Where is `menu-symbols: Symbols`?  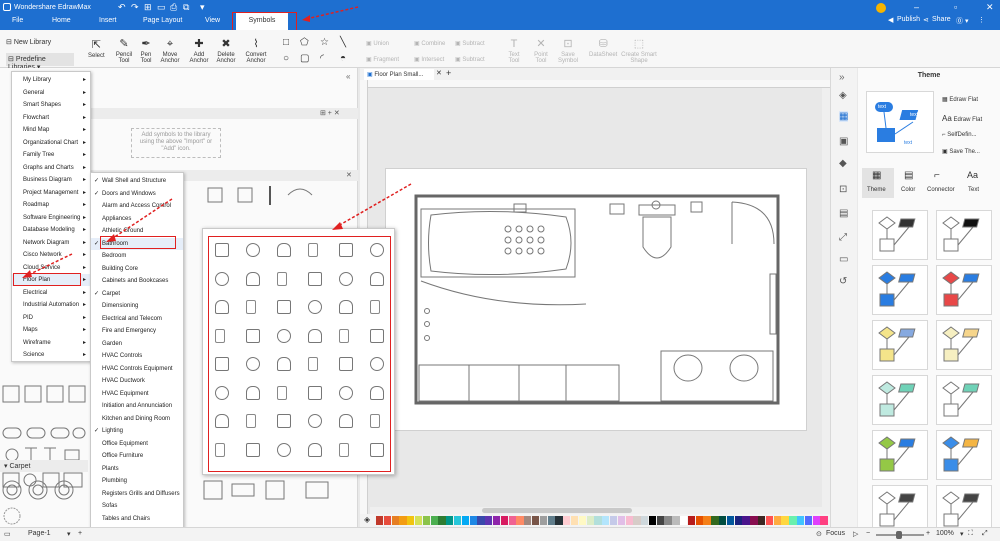 menu-symbols: Symbols is located at coordinates (262, 21).